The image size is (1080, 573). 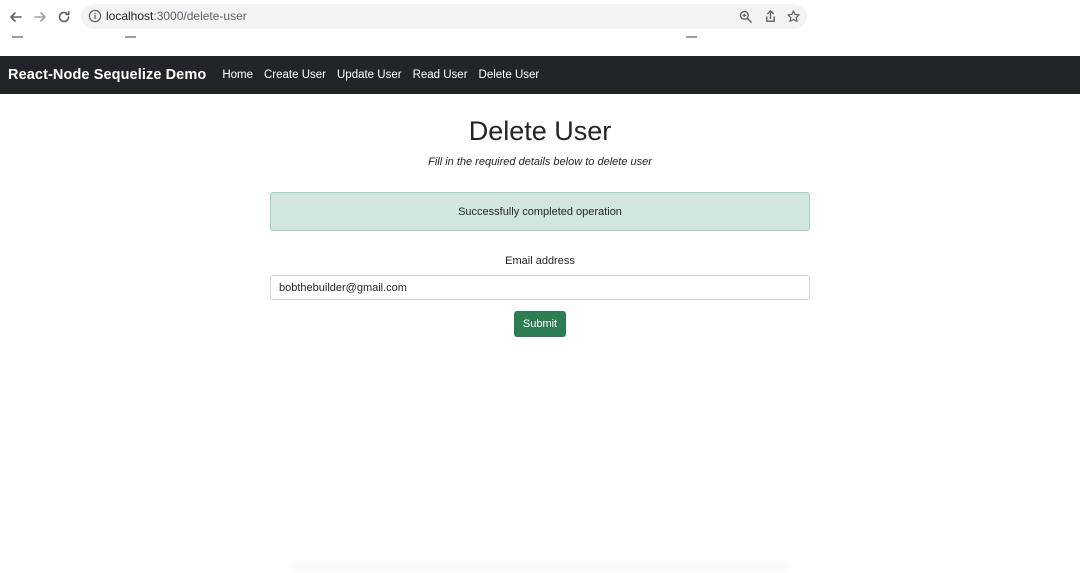 I want to click on arrow-right-icon, so click(x=40, y=17).